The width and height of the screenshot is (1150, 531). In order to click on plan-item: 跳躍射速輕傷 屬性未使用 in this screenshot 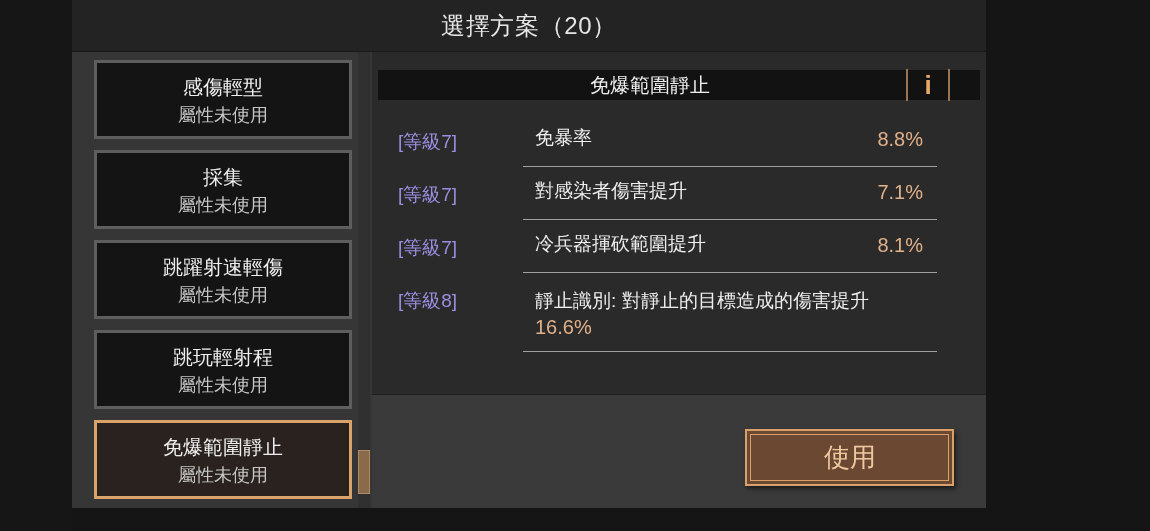, I will do `click(223, 279)`.